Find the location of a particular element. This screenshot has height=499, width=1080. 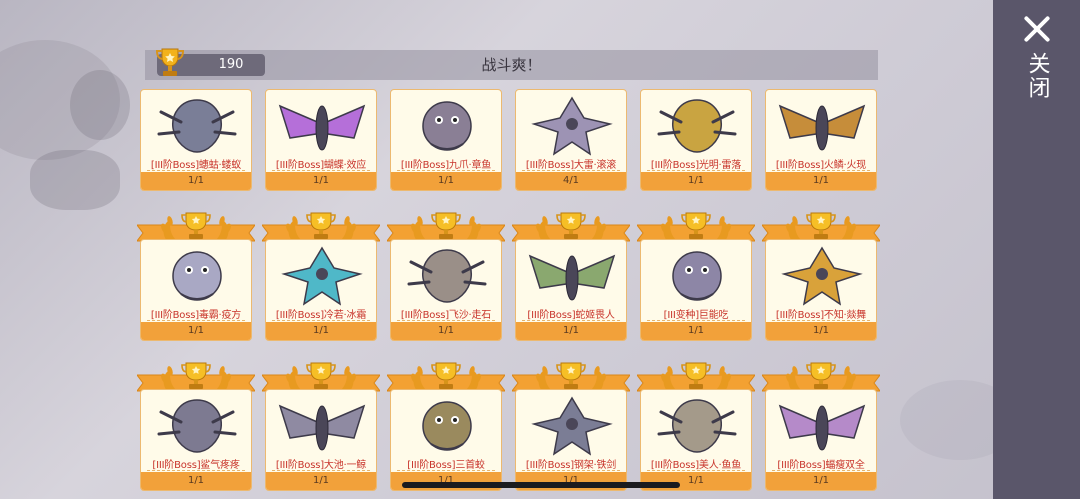

boss-name: [III阶Boss]毒霸·疫方 is located at coordinates (196, 315).